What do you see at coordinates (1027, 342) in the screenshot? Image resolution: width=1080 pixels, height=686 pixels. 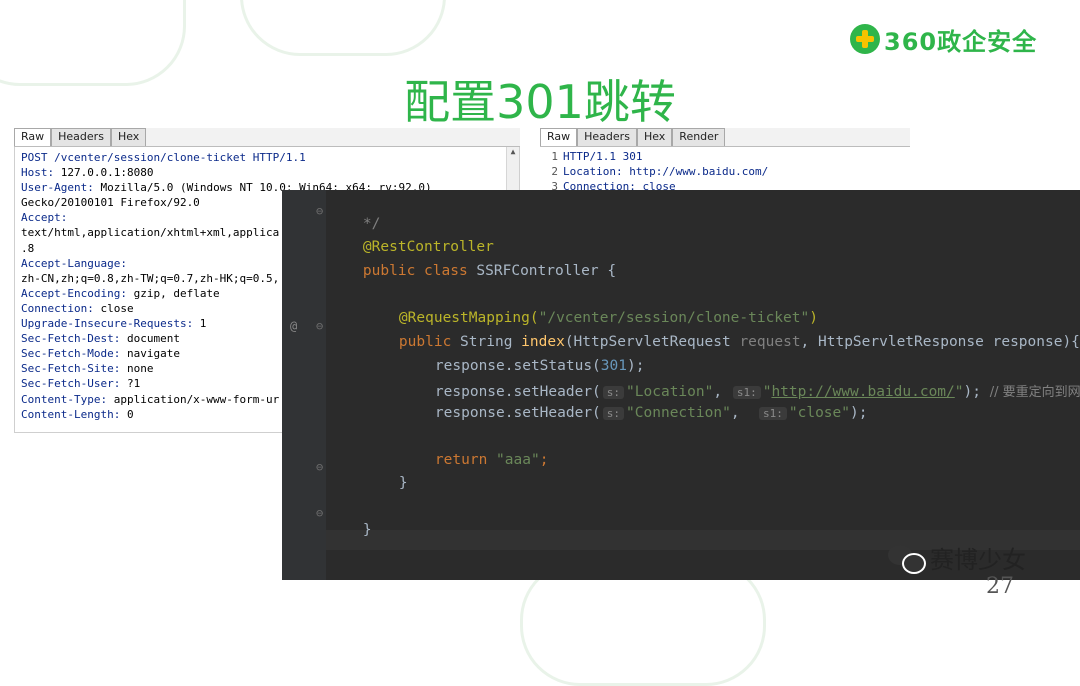 I see `param-response: response` at bounding box center [1027, 342].